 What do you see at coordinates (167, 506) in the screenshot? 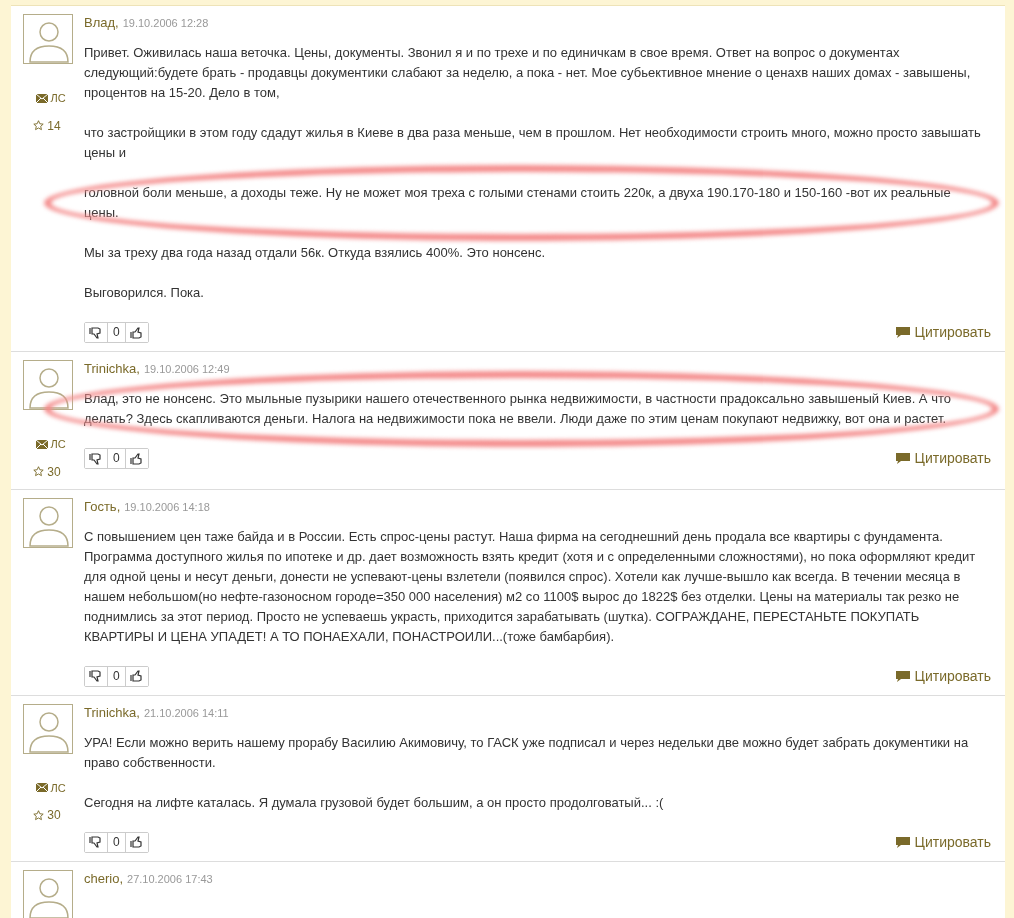
I see `post-date: 19.10.2006 14:18` at bounding box center [167, 506].